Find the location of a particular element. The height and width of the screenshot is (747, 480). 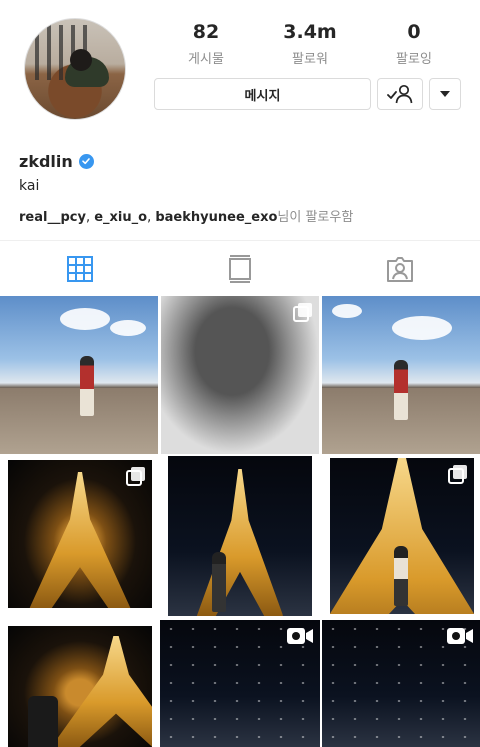

tagged-icon is located at coordinates (400, 269).